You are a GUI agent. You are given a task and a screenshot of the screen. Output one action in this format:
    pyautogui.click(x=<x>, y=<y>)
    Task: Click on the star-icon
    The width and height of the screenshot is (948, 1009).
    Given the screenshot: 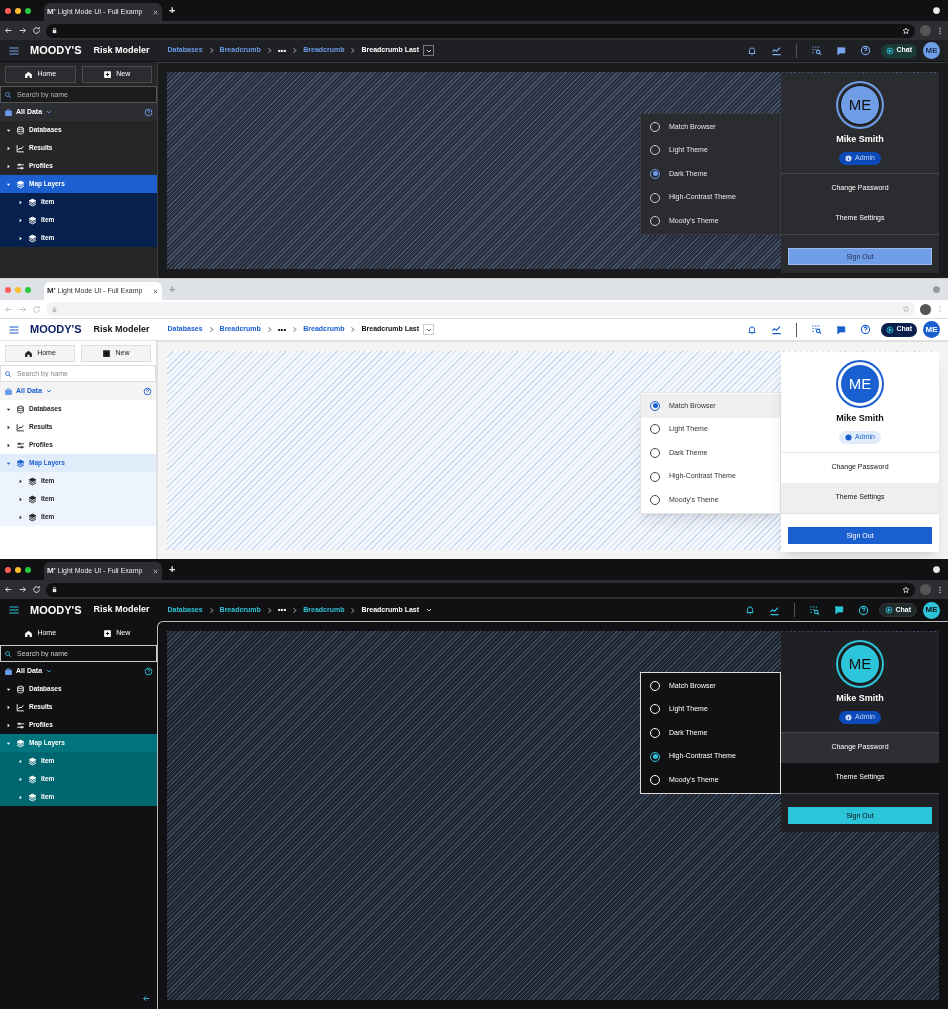 What is the action you would take?
    pyautogui.click(x=906, y=309)
    